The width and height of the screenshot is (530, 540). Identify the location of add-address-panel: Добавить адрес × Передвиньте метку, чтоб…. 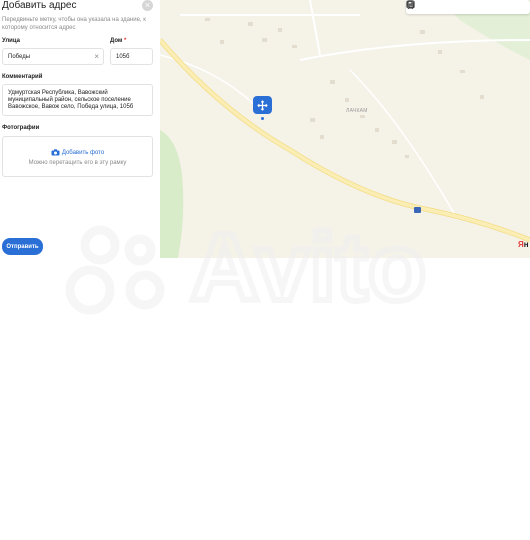
(80, 129).